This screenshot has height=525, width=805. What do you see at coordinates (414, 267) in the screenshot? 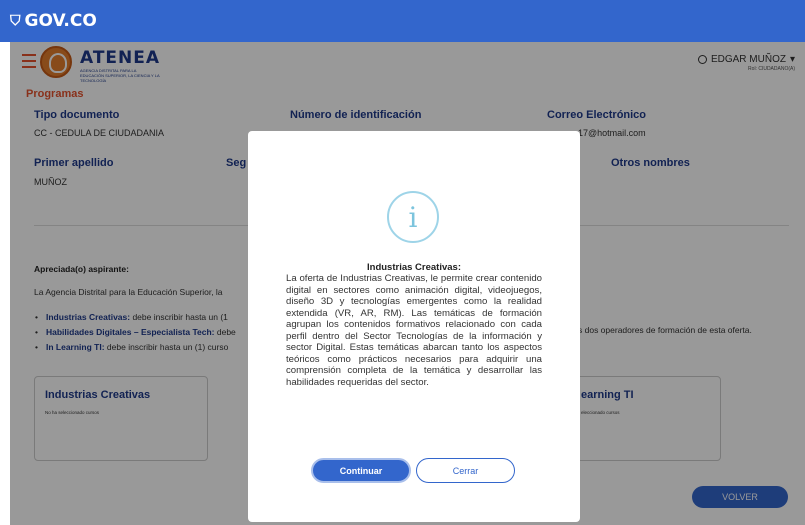
I see `modal-title: Industrias Creativas:` at bounding box center [414, 267].